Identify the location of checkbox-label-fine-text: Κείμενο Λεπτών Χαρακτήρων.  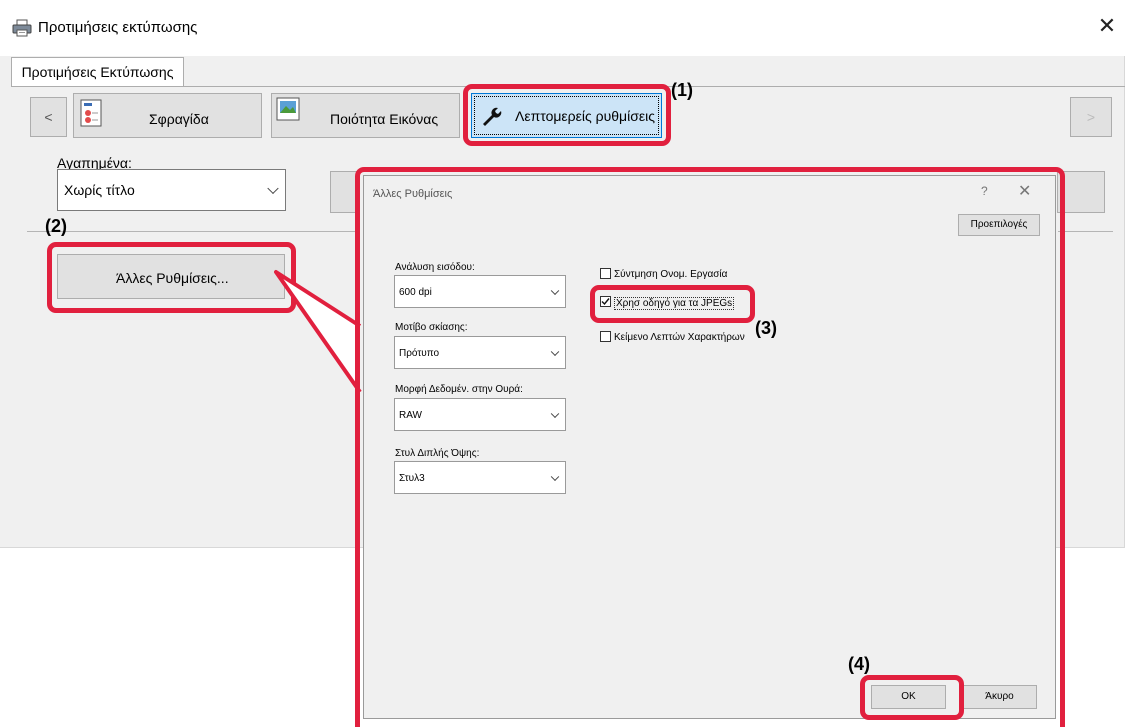
(679, 337).